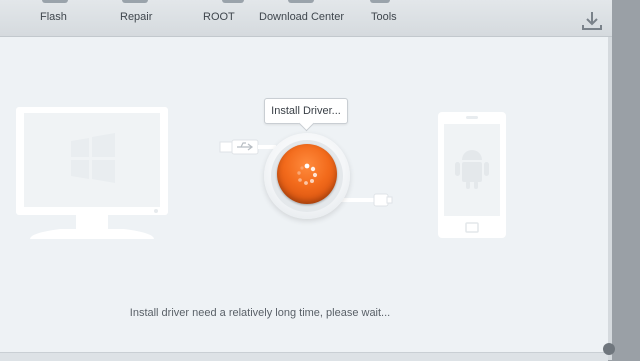 Image resolution: width=640 pixels, height=361 pixels. I want to click on resize-handle, so click(609, 349).